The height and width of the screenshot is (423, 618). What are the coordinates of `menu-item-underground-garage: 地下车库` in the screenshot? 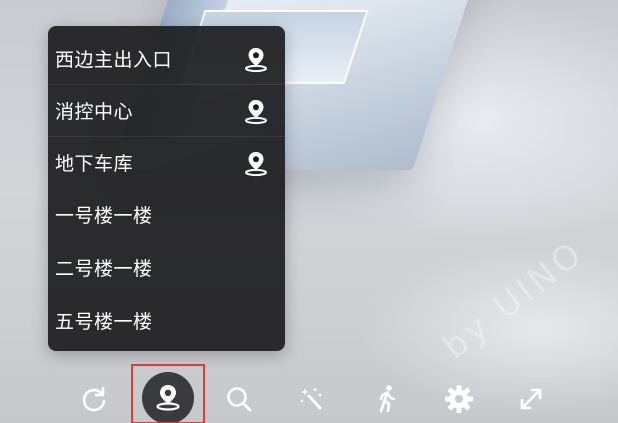 It's located at (166, 162).